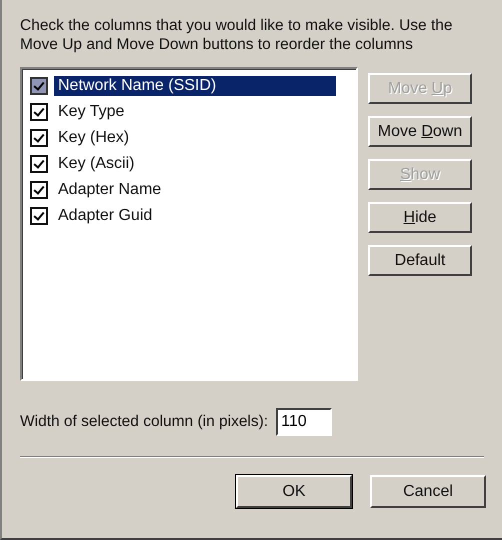 This screenshot has width=502, height=540. I want to click on cancel-button: Cancel, so click(428, 491).